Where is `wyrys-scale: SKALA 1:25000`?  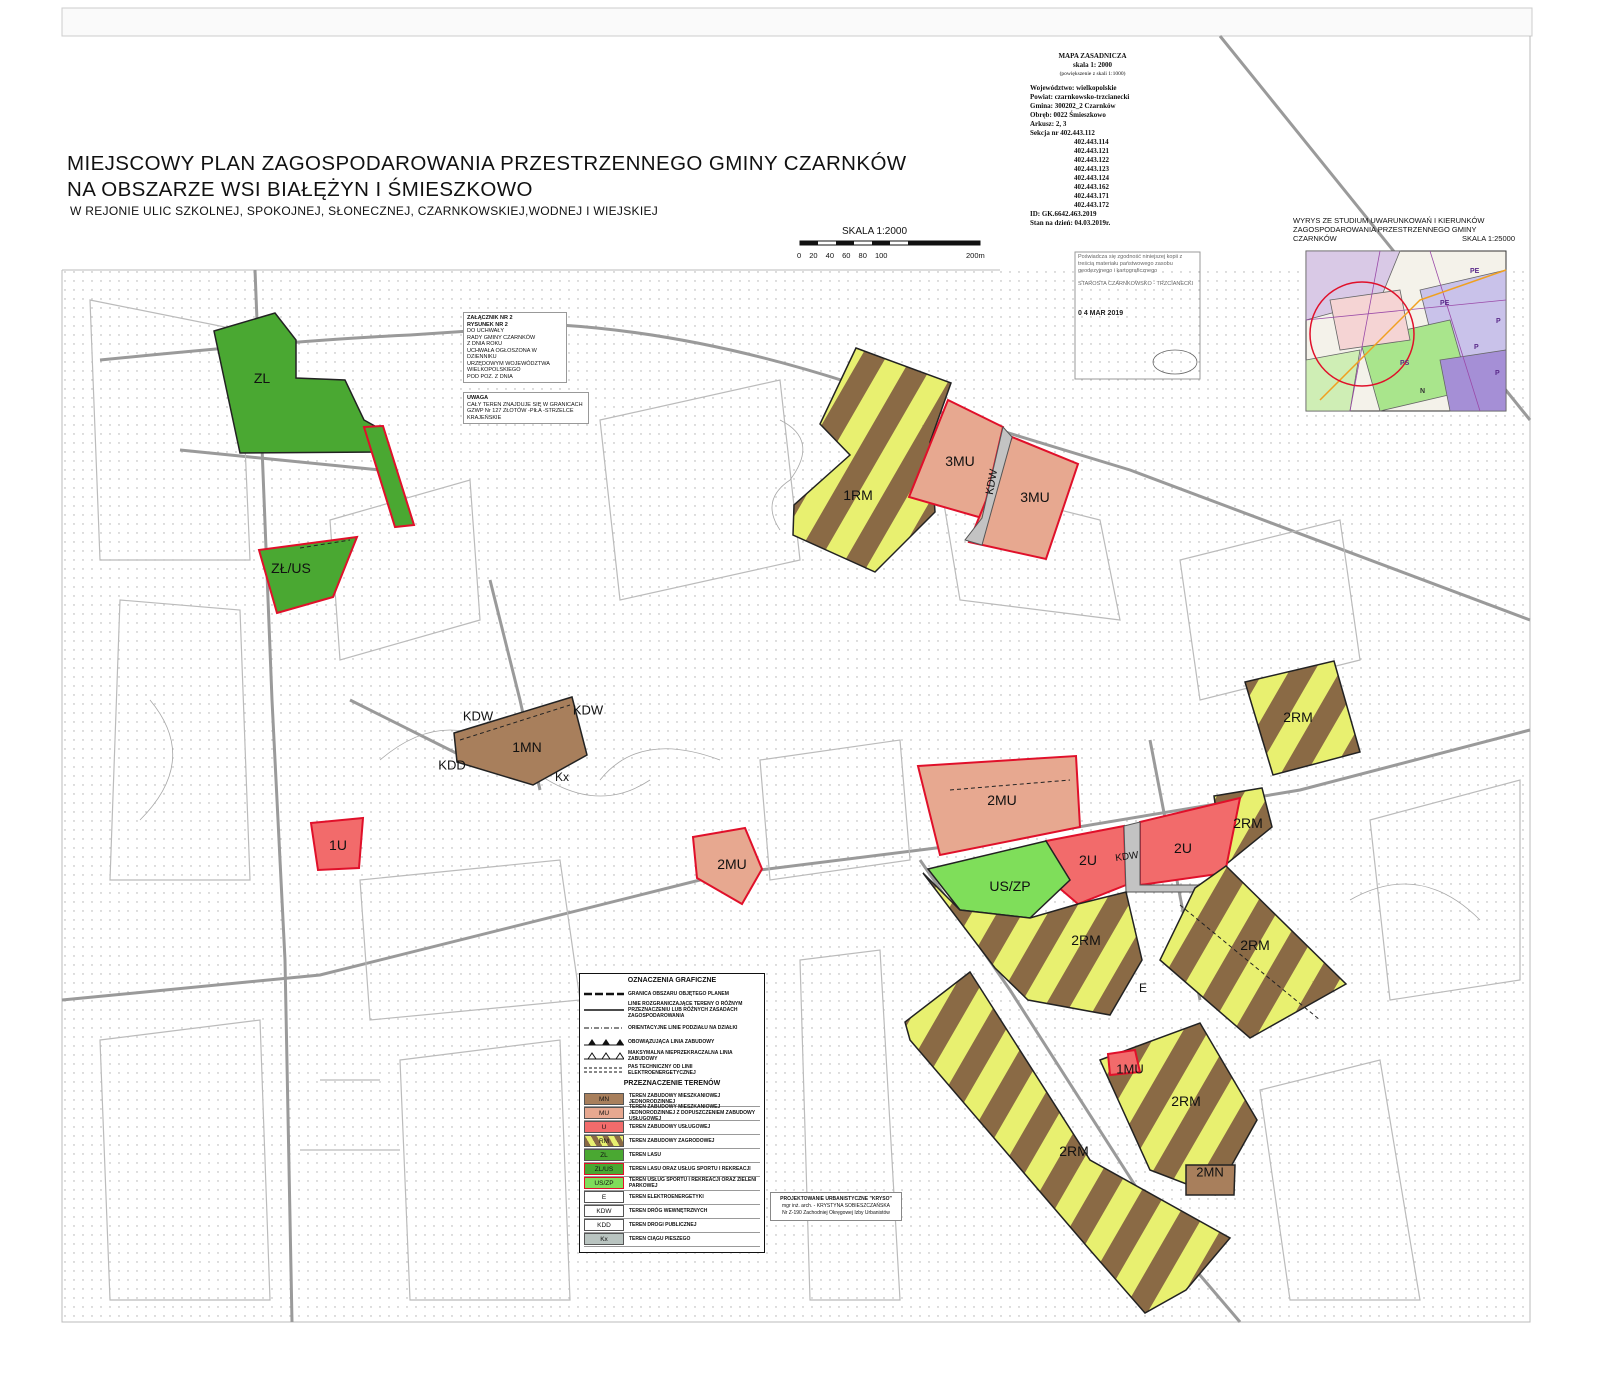
wyrys-scale: SKALA 1:25000 is located at coordinates (1488, 238).